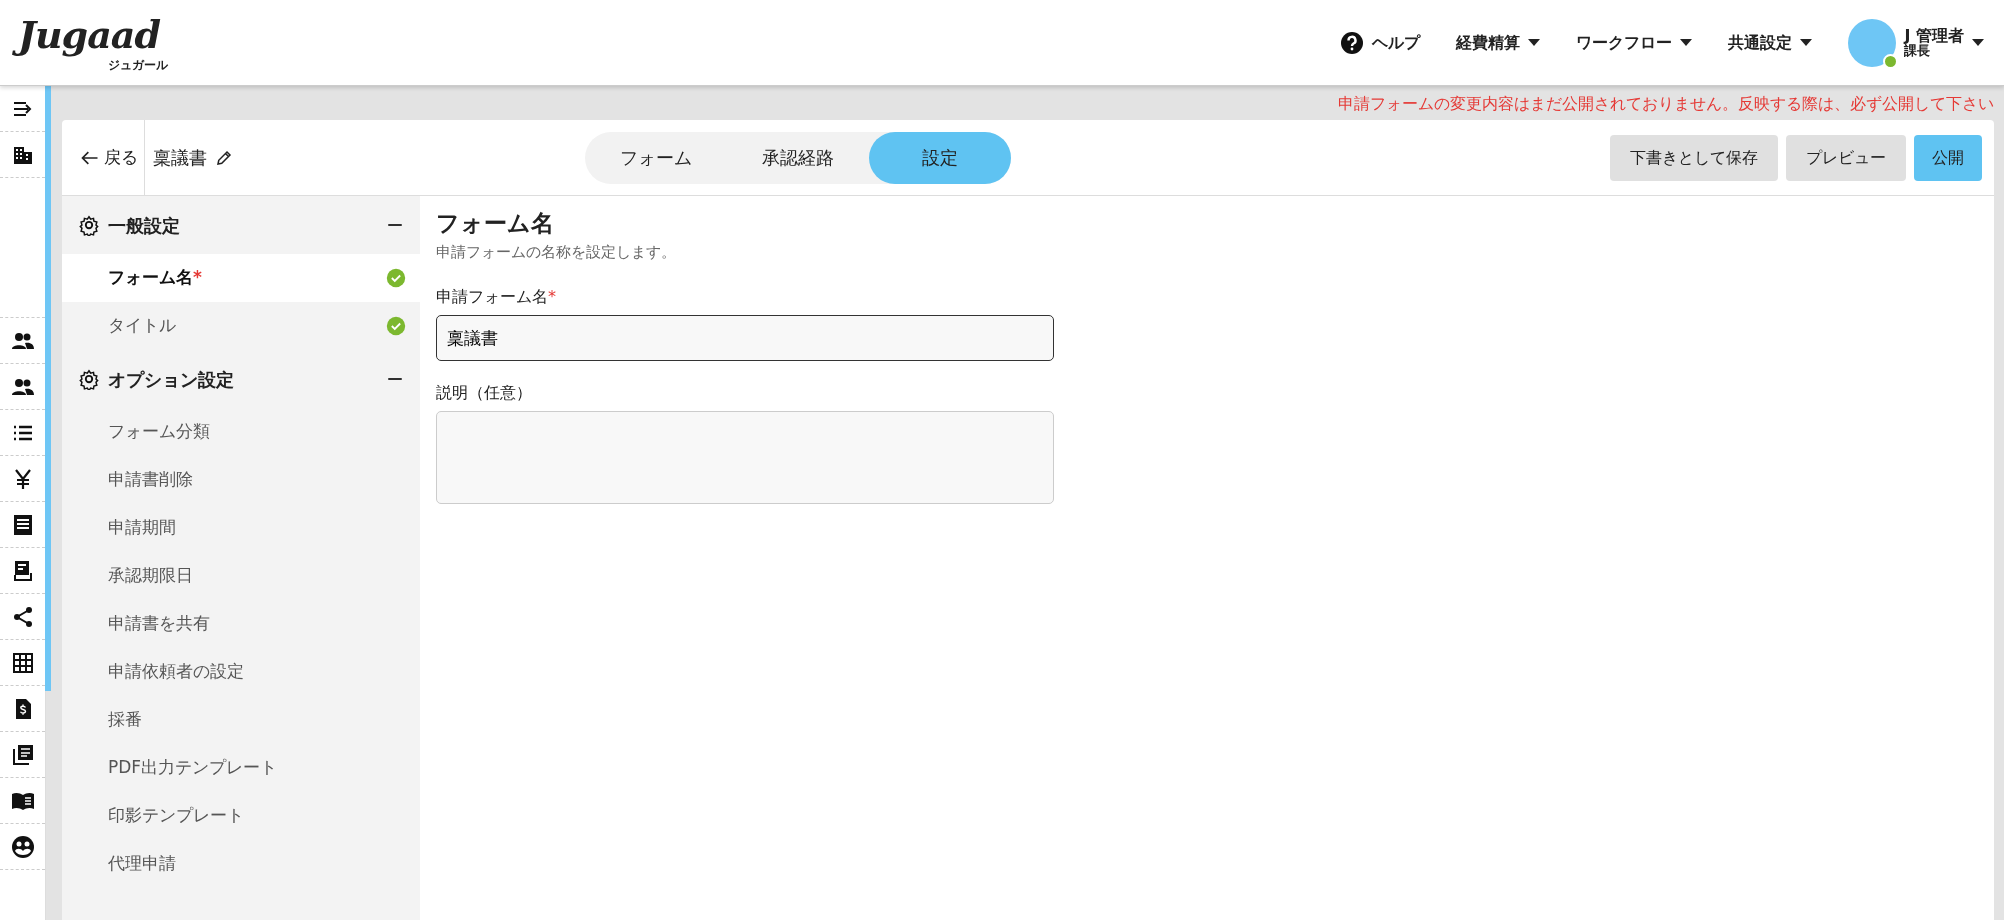  What do you see at coordinates (91, 42) in the screenshot?
I see `logo: Jugaad ジュガール` at bounding box center [91, 42].